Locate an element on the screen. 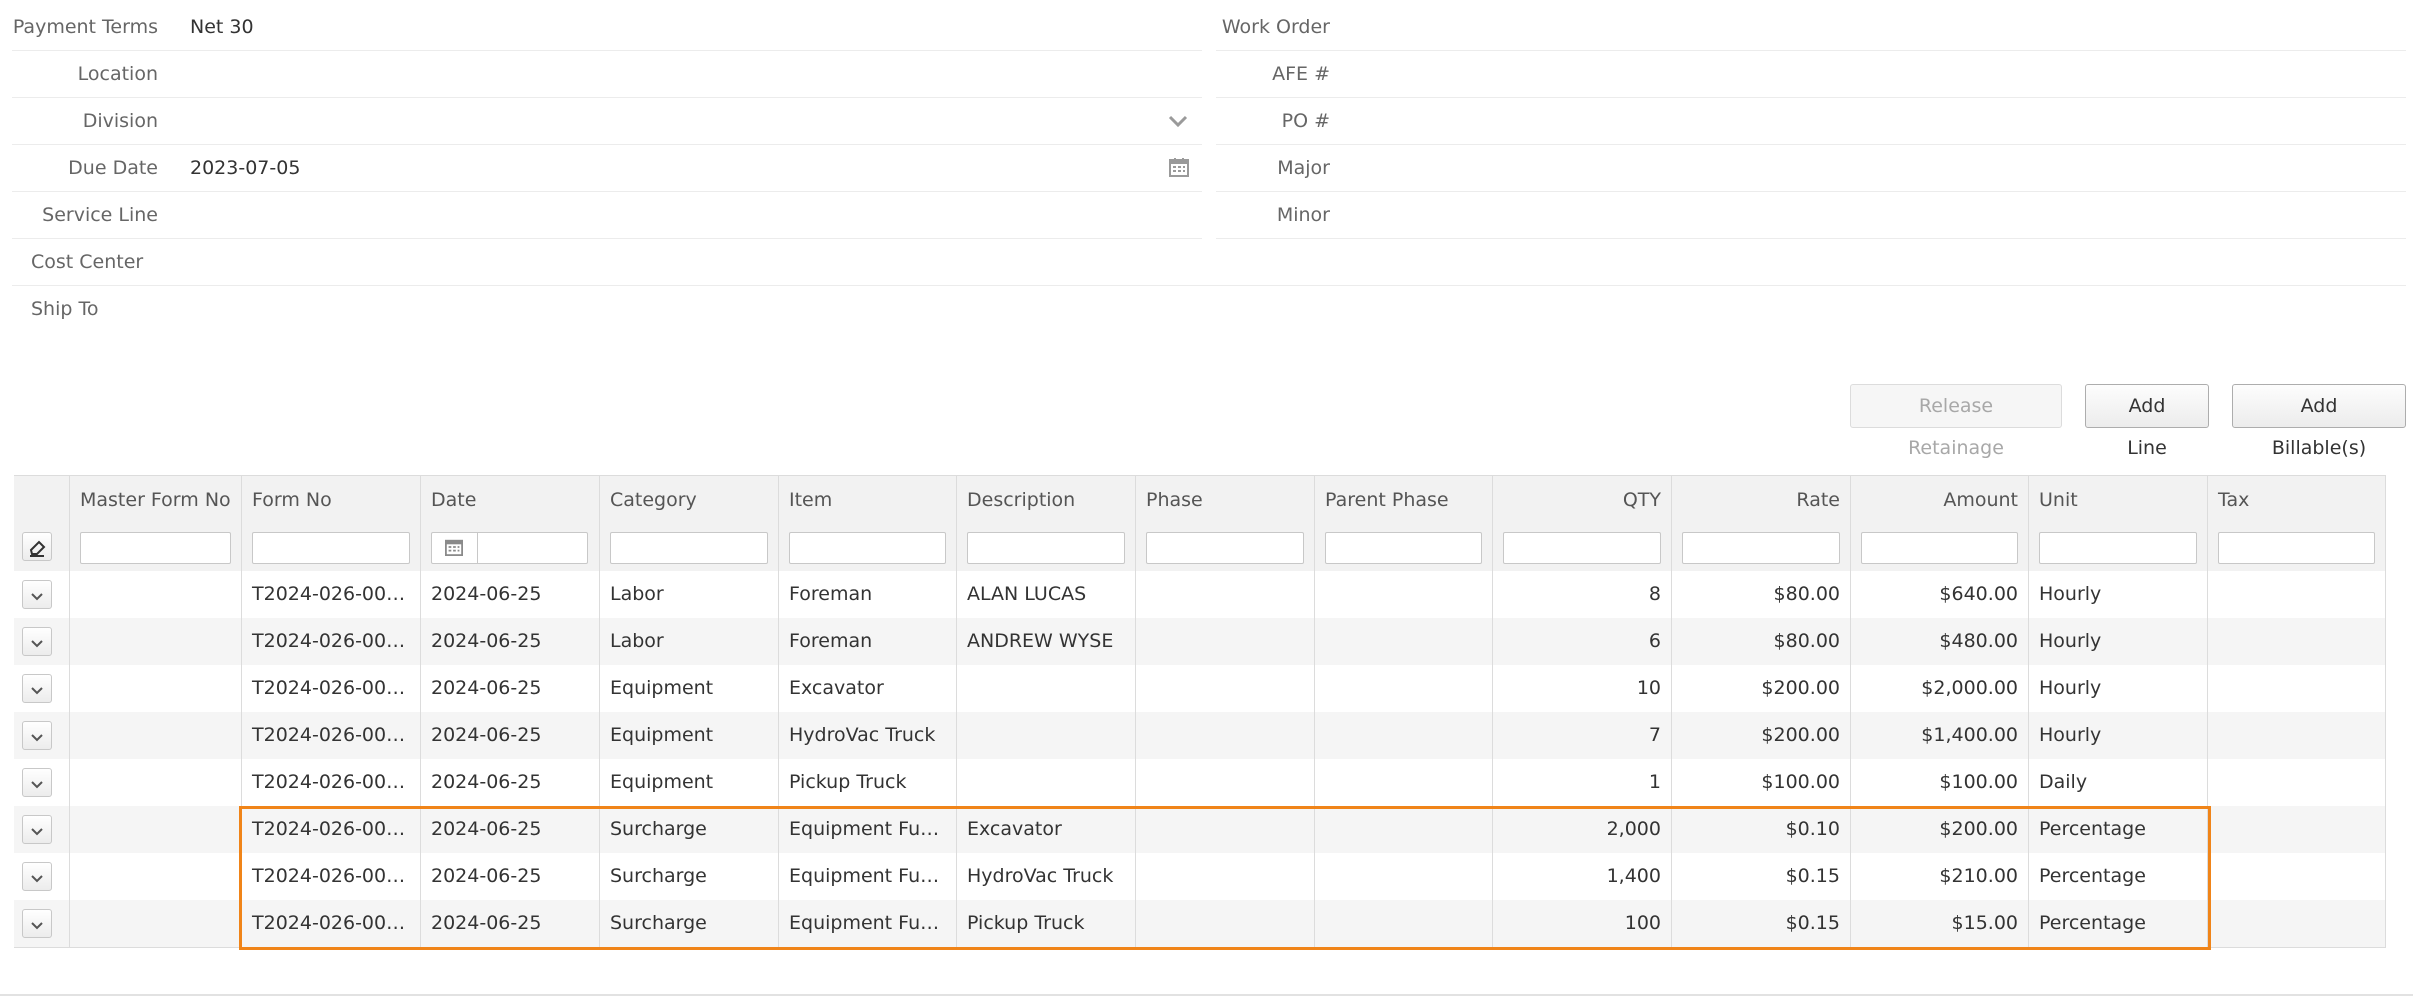 Image resolution: width=2413 pixels, height=1002 pixels. filter-cell-date is located at coordinates (510, 547).